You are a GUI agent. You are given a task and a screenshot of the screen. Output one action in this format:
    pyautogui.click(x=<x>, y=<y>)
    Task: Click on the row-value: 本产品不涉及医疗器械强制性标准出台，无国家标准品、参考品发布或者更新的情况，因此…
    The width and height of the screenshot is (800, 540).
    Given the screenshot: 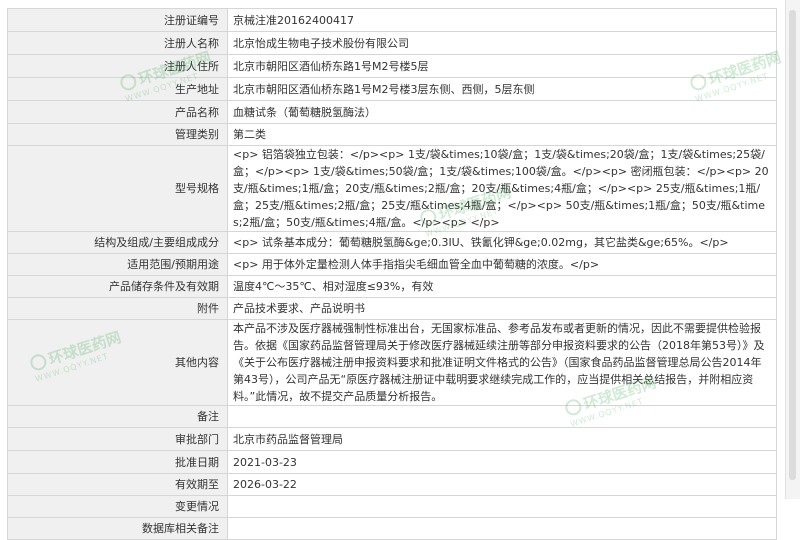 What is the action you would take?
    pyautogui.click(x=502, y=362)
    